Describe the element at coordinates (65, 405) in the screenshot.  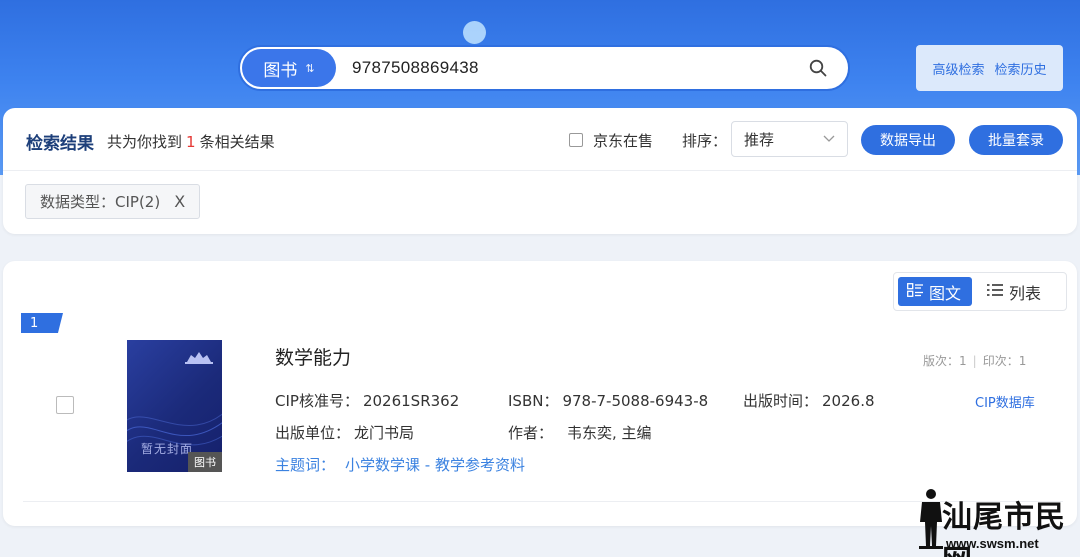
I see `row-checkbox` at that location.